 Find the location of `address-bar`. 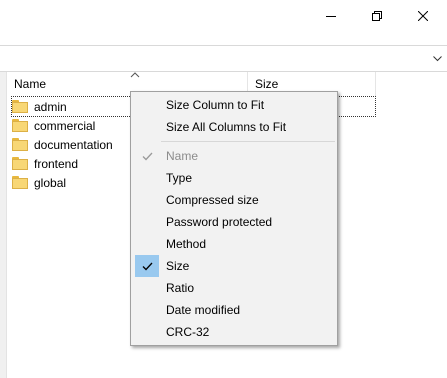

address-bar is located at coordinates (223, 58).